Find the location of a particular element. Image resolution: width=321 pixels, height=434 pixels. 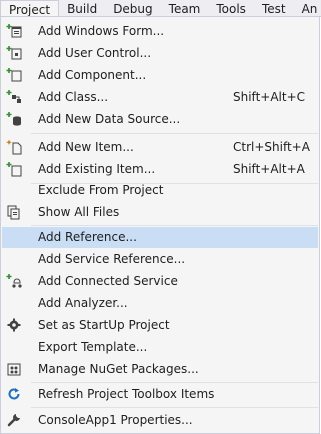

menu-debug: Debug is located at coordinates (132, 8).